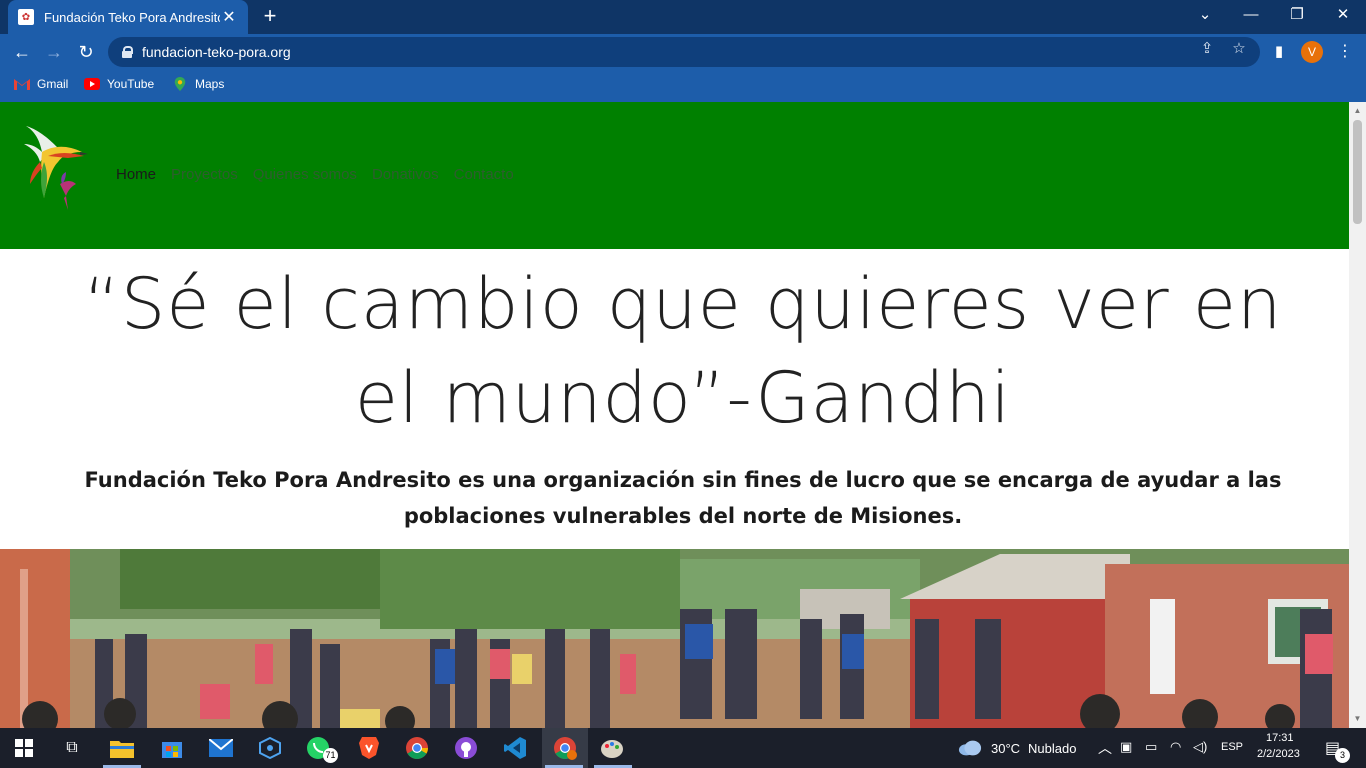 The image size is (1366, 768). I want to click on maps-icon, so click(180, 84).